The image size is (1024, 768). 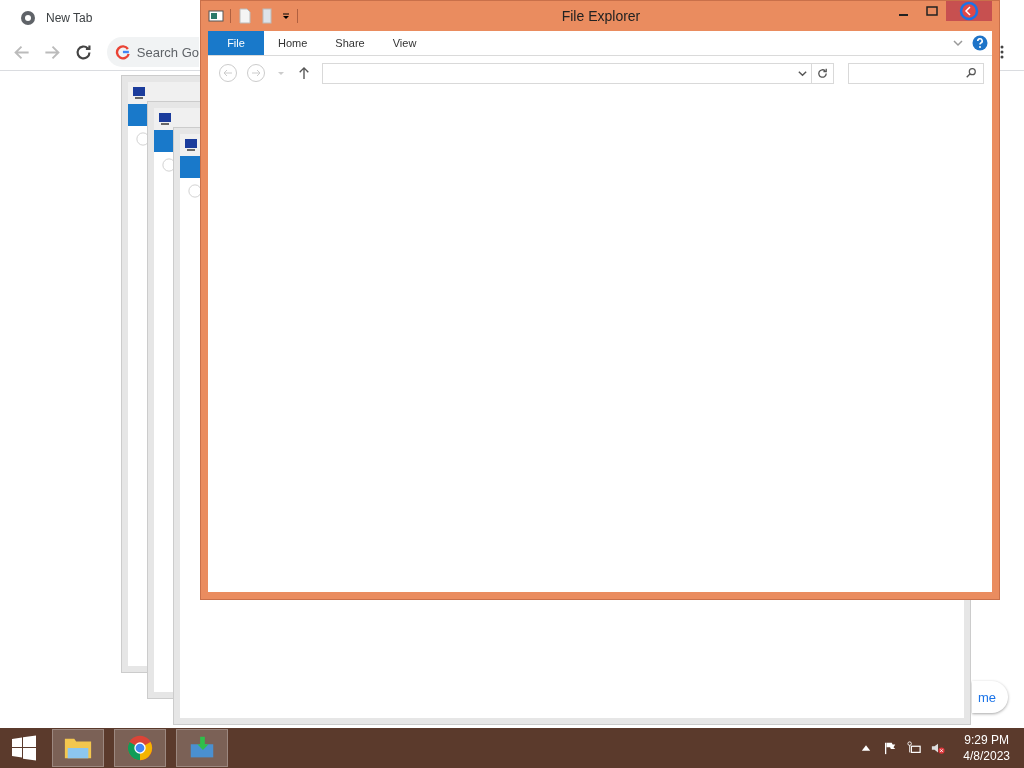 What do you see at coordinates (245, 16) in the screenshot?
I see `new-file-icon` at bounding box center [245, 16].